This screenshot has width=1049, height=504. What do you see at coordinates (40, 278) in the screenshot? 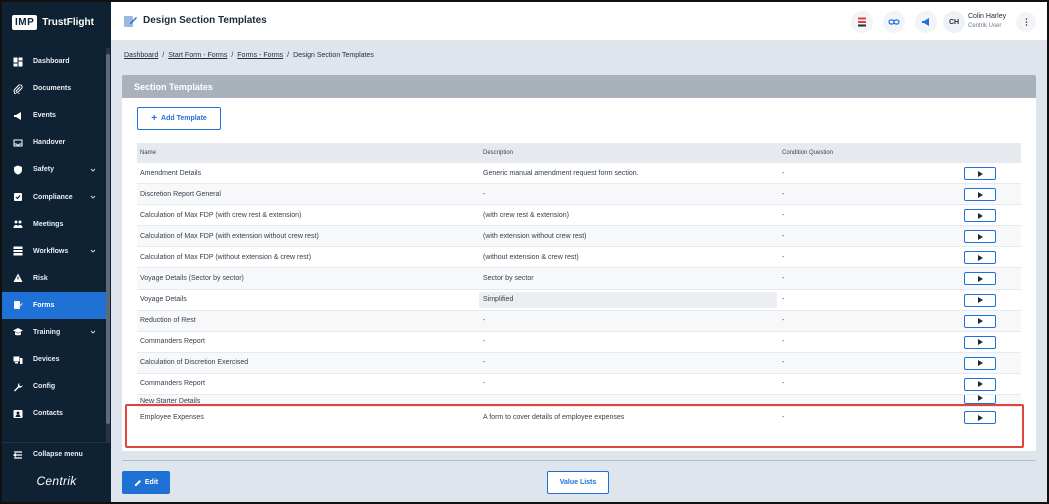
I see `sidebar-item-label: Risk` at bounding box center [40, 278].